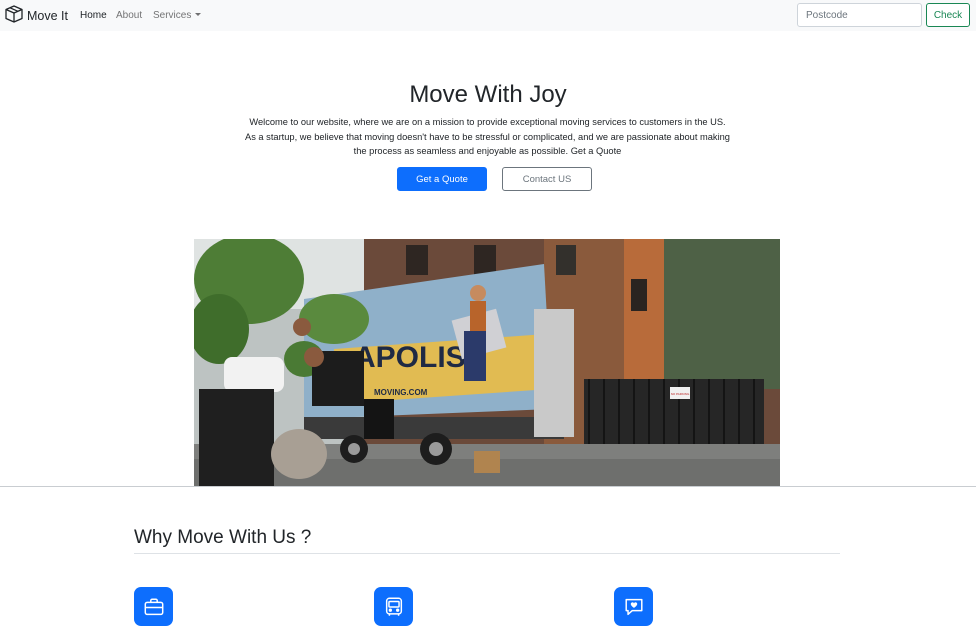 Image resolution: width=976 pixels, height=637 pixels. What do you see at coordinates (547, 179) in the screenshot?
I see `contact-us-button: Contact US` at bounding box center [547, 179].